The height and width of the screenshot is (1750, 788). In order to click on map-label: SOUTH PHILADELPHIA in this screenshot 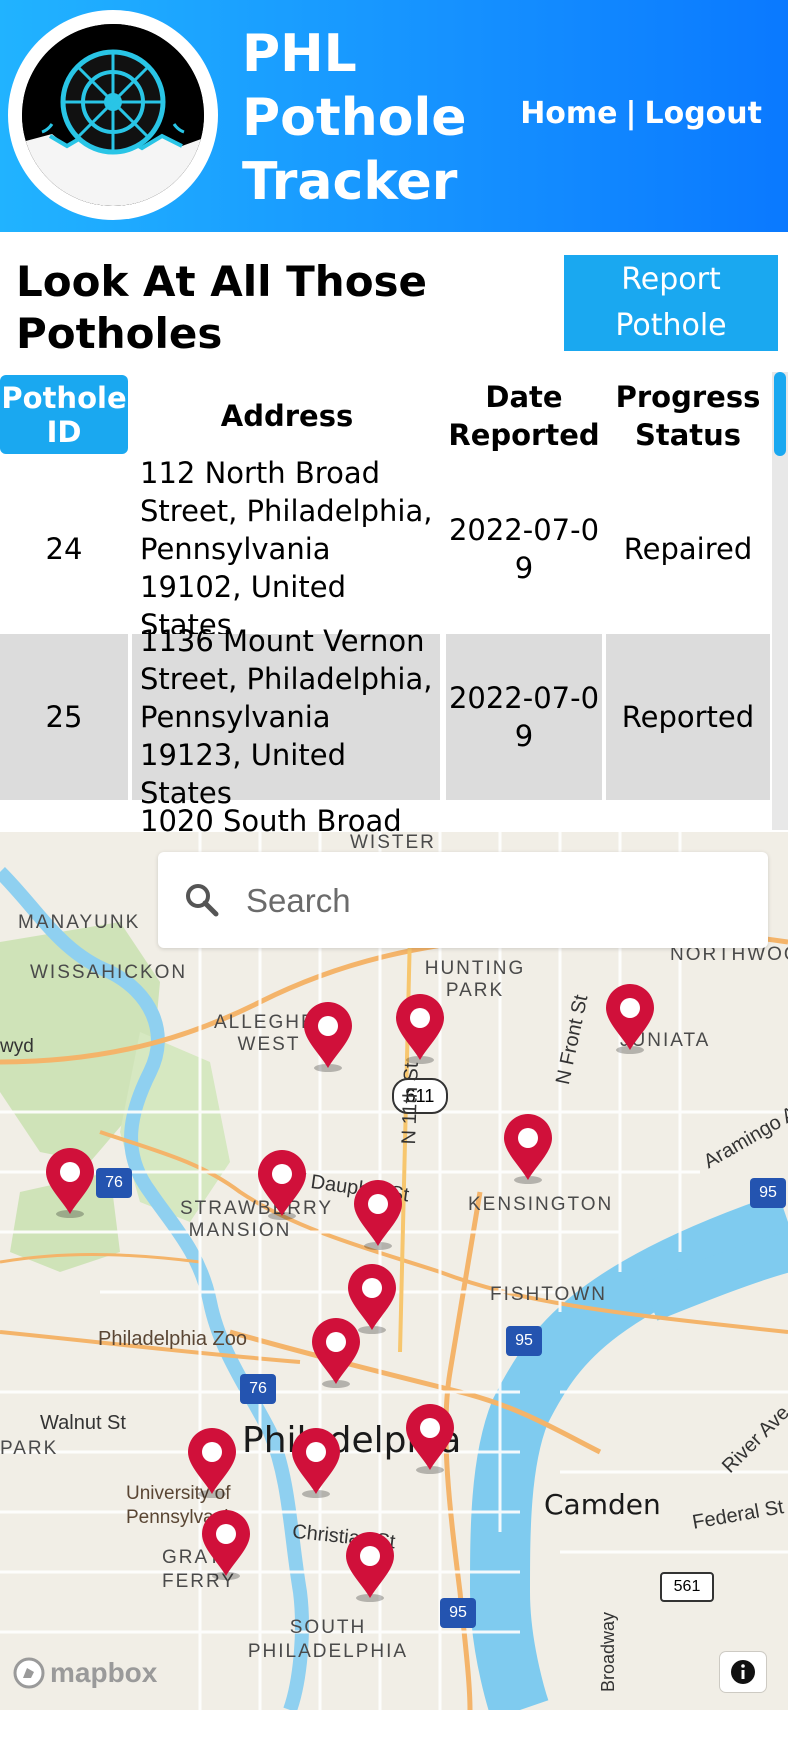, I will do `click(328, 1639)`.